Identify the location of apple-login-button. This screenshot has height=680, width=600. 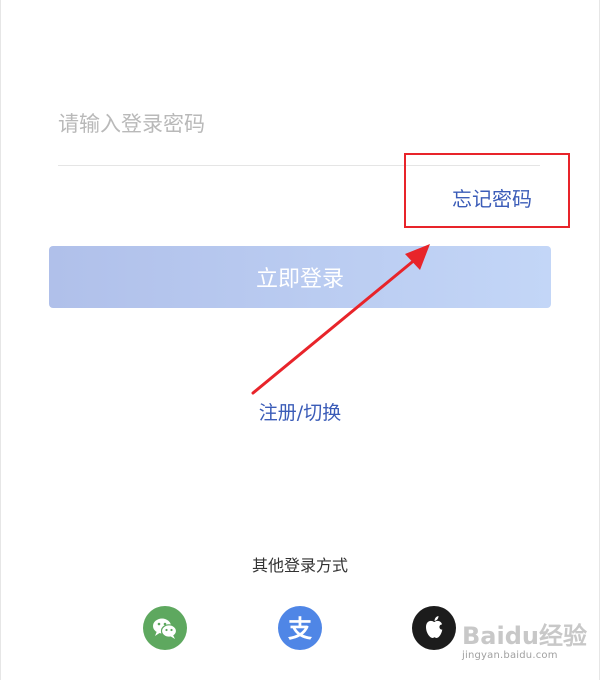
(434, 628).